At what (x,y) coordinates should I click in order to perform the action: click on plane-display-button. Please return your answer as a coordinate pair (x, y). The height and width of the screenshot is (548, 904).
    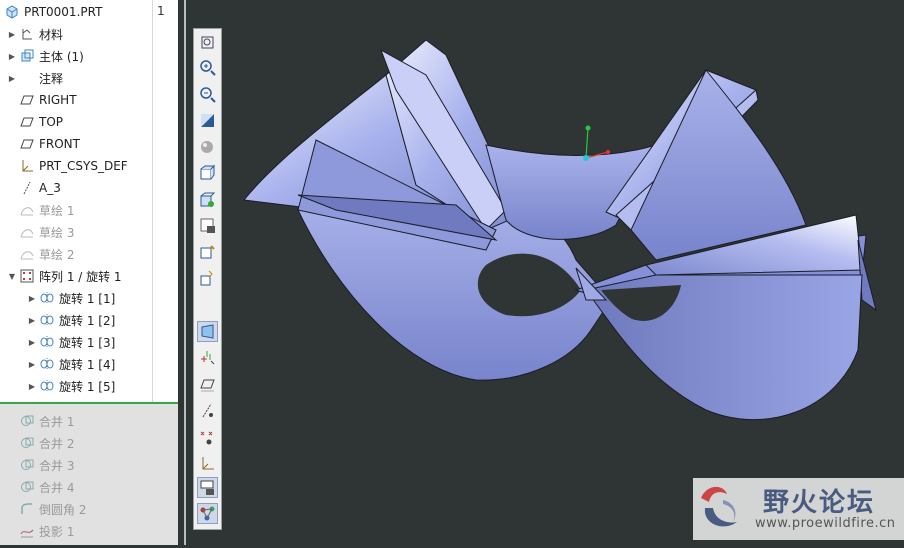
    Looking at the image, I should click on (207, 384).